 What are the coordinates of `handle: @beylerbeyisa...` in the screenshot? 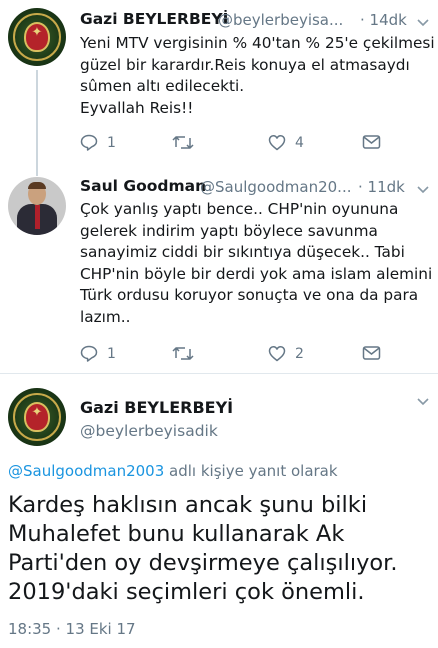 It's located at (280, 20).